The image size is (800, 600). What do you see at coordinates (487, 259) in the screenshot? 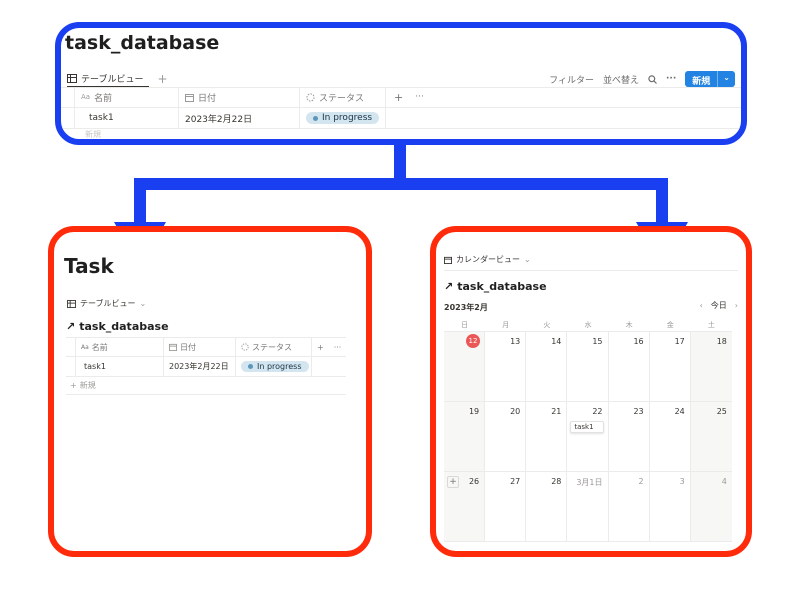
I see `tab-calendar-view: カレンダービュー ⌄` at bounding box center [487, 259].